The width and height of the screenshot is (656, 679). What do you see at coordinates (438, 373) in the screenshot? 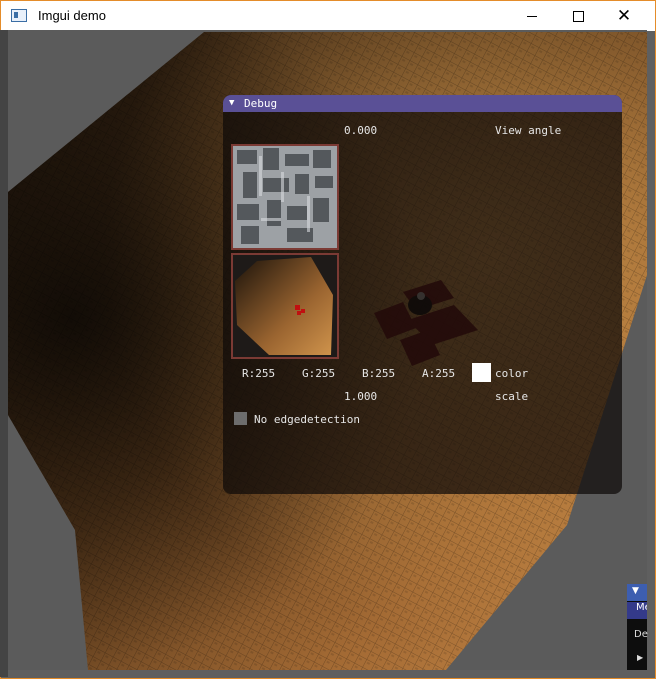
I see `color-a-field: A:255` at bounding box center [438, 373].